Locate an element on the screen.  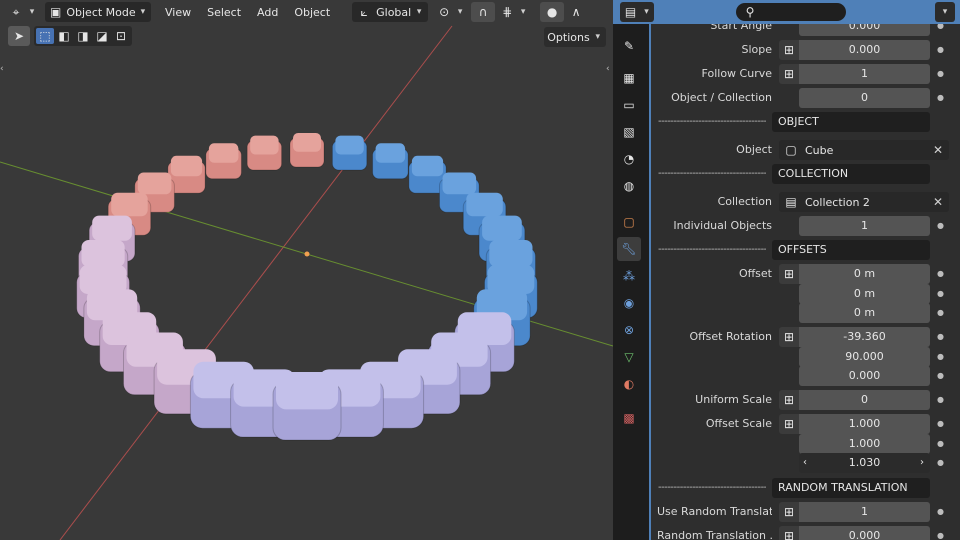
transform-orientation-selector: ⟀ Global ▾ is located at coordinates (390, 12).